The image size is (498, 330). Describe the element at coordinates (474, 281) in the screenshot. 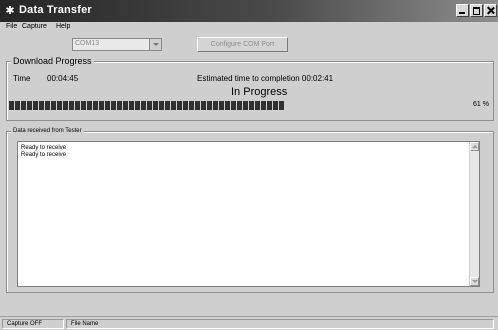

I see `scroll-down-icon` at that location.